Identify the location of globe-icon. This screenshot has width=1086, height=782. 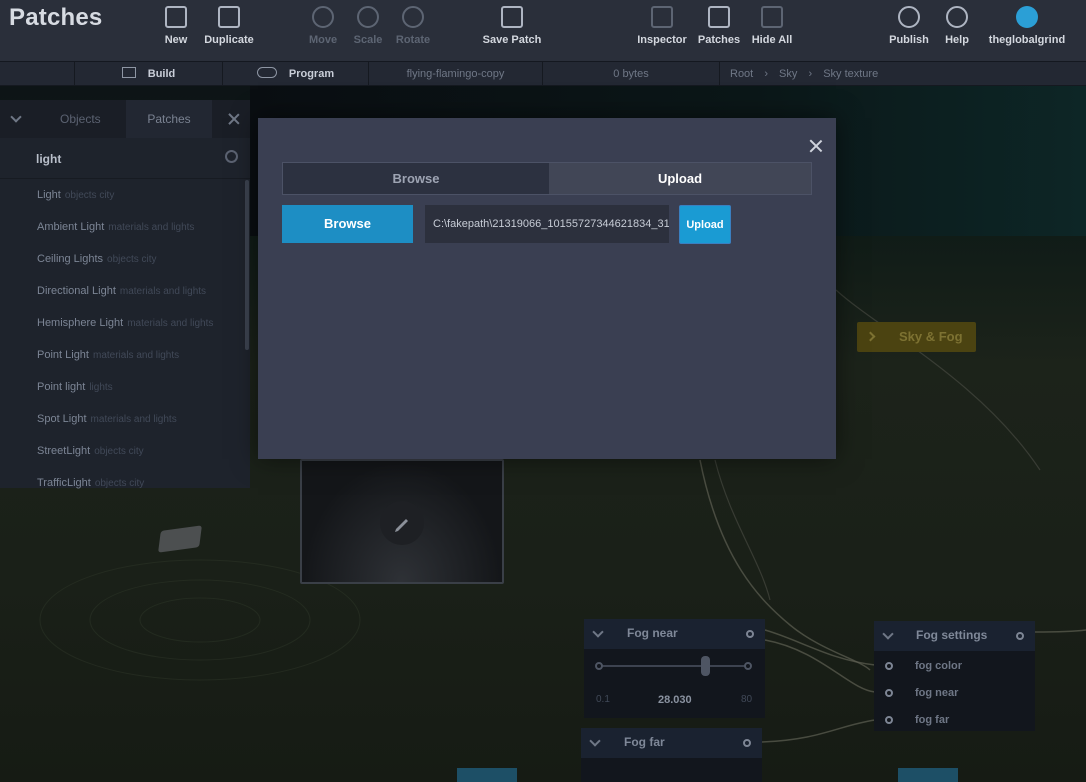
(909, 17).